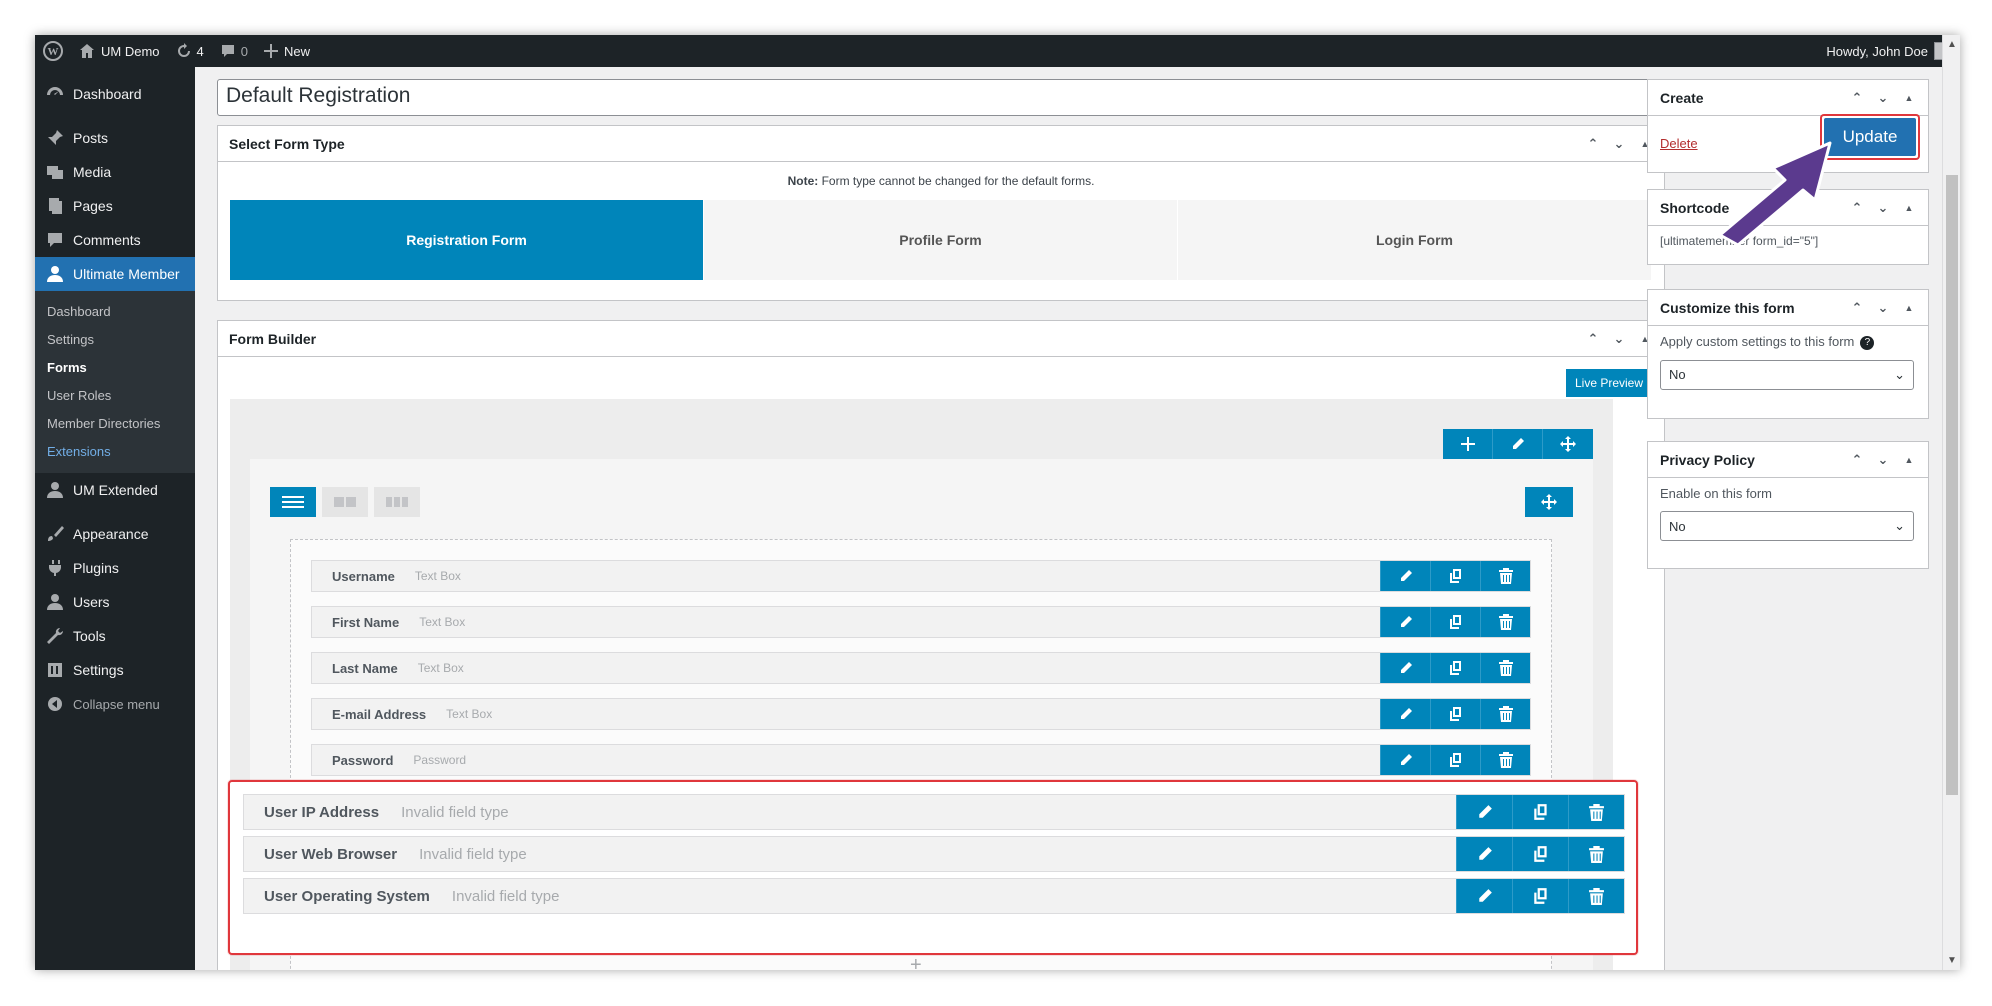  Describe the element at coordinates (1609, 383) in the screenshot. I see `live-preview-button: Live Preview` at that location.